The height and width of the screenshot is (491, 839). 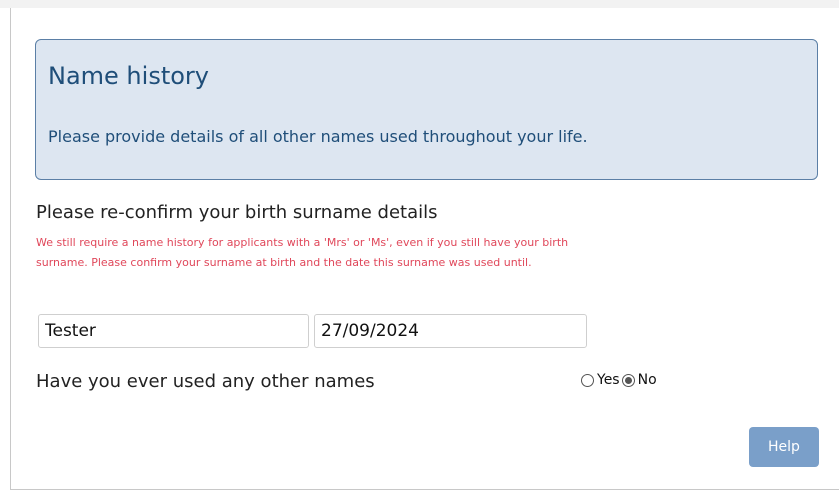 I want to click on other-names-radio-group: Yes No, so click(x=620, y=380).